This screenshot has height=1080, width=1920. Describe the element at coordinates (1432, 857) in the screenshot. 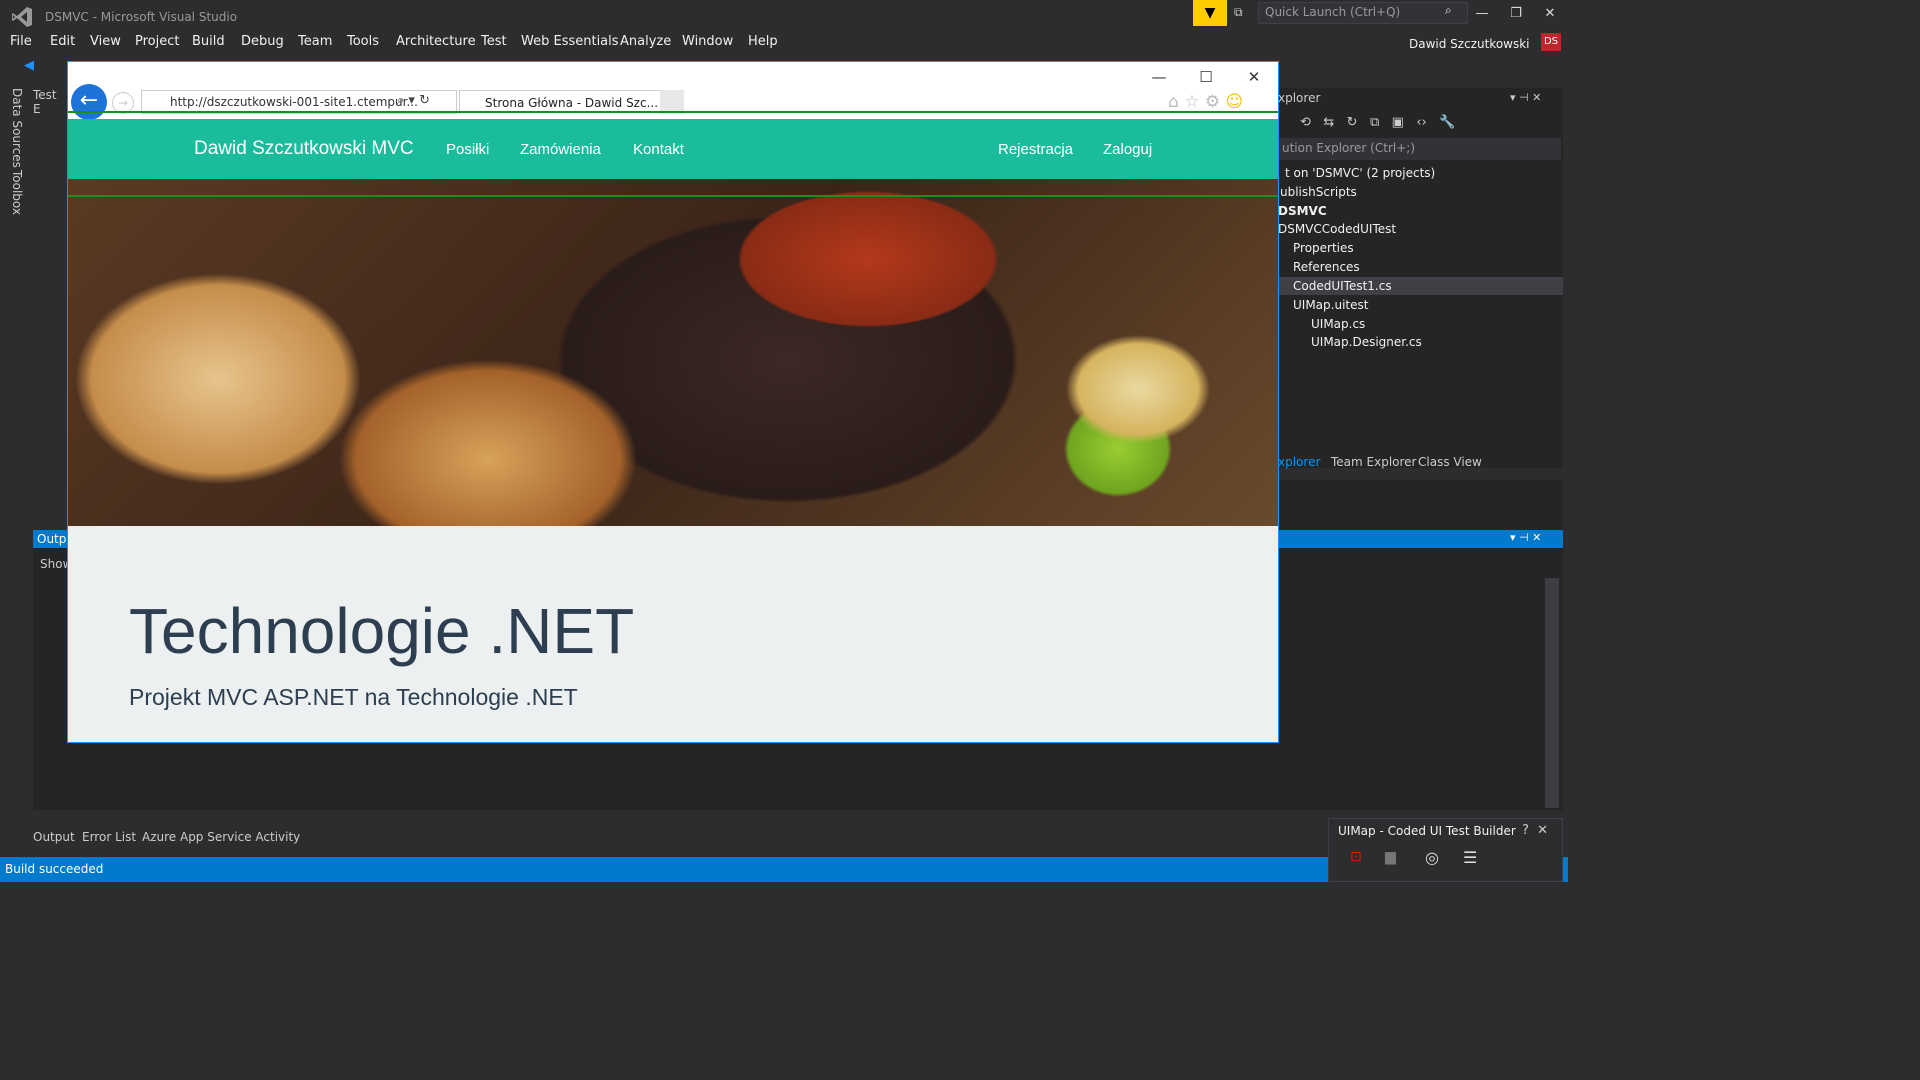

I see `crosshair-icon: ◎` at that location.